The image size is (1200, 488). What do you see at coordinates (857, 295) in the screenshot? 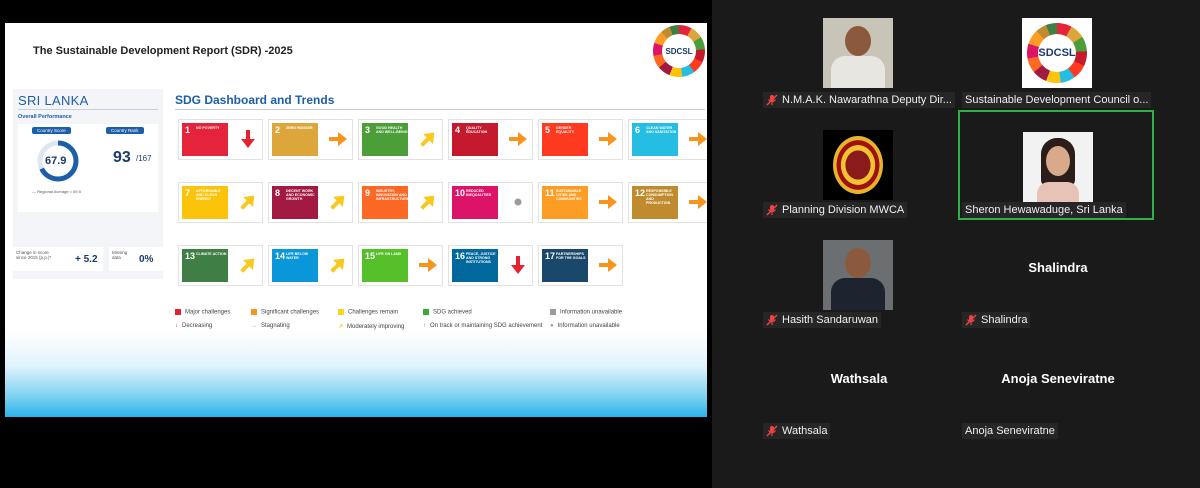
I see `participant-tile: Hasith Sandaruwan` at bounding box center [857, 295].